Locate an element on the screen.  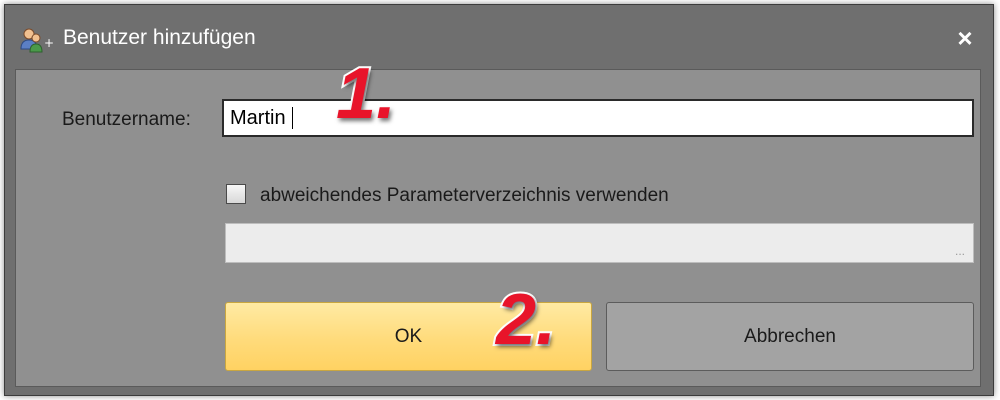
step-2-annotation: 2. is located at coordinates (526, 320).